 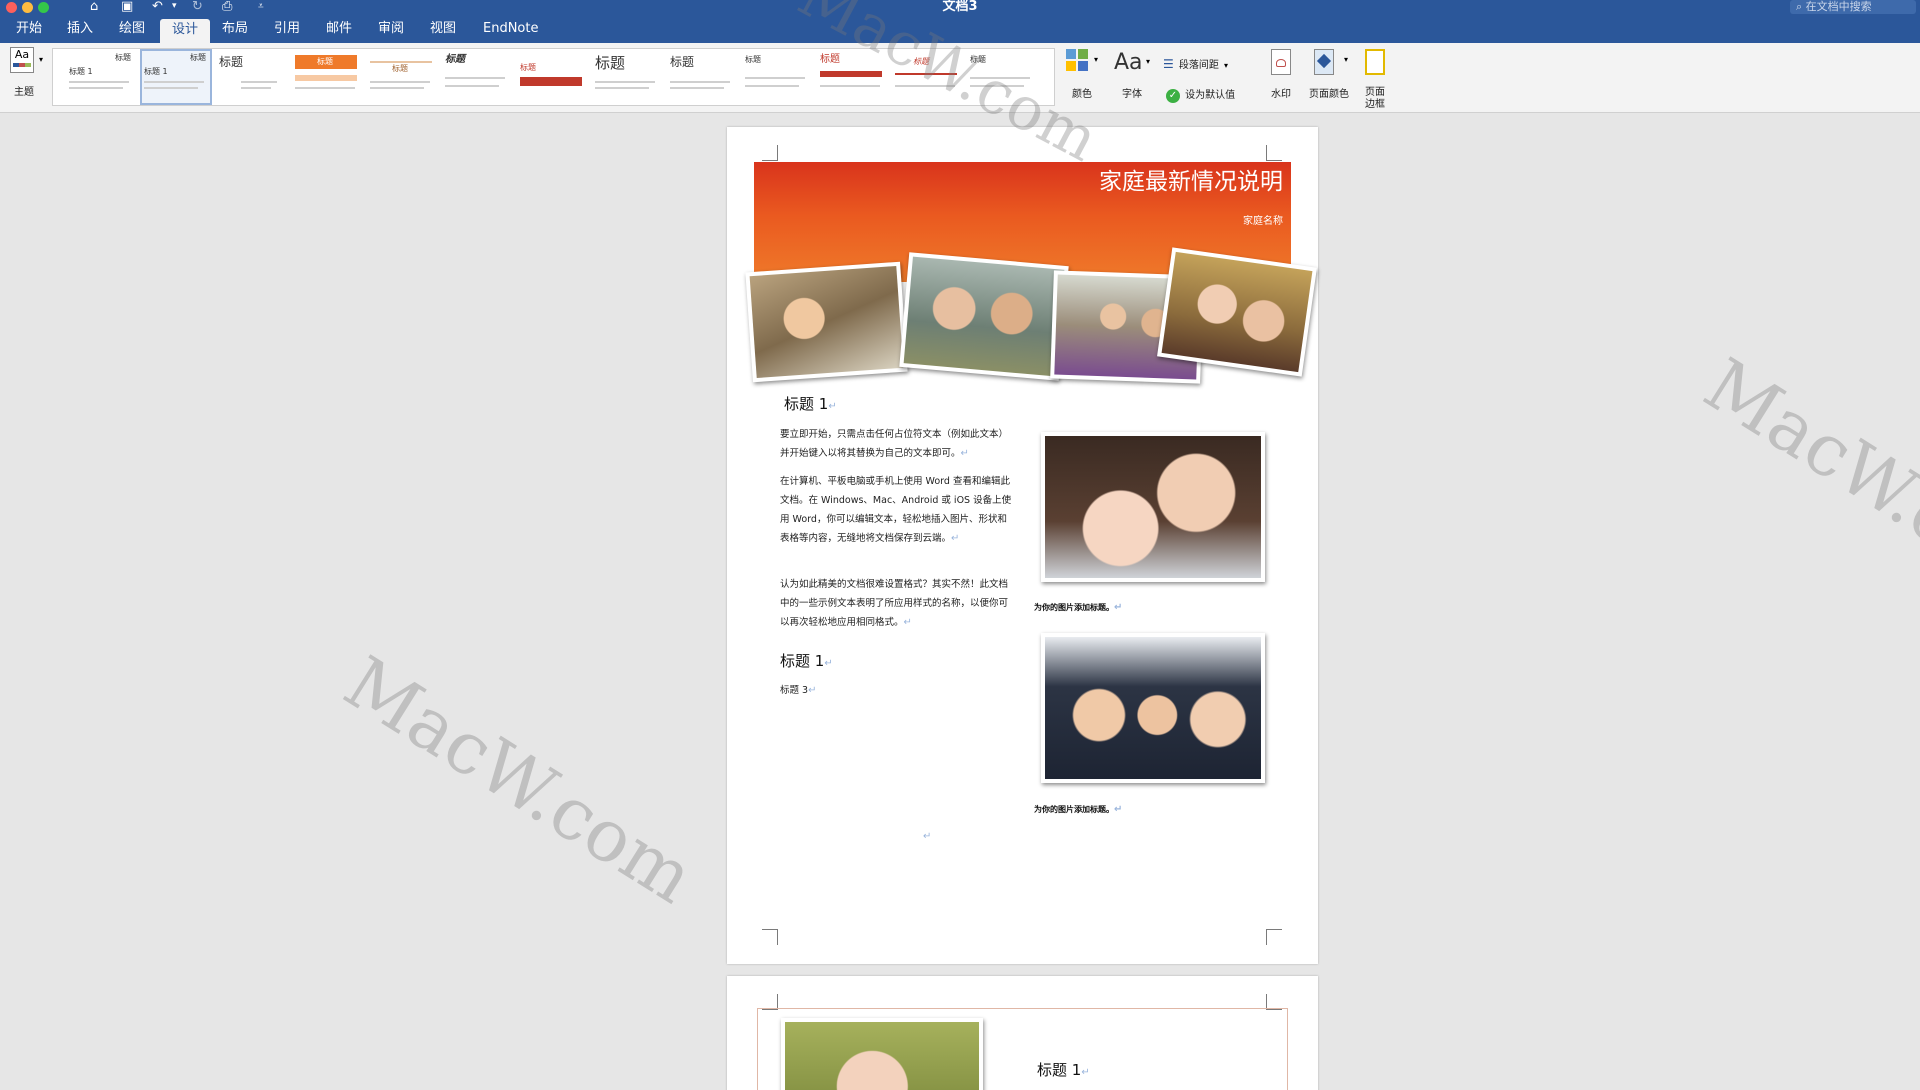 I want to click on page-borders-icon, so click(x=1375, y=62).